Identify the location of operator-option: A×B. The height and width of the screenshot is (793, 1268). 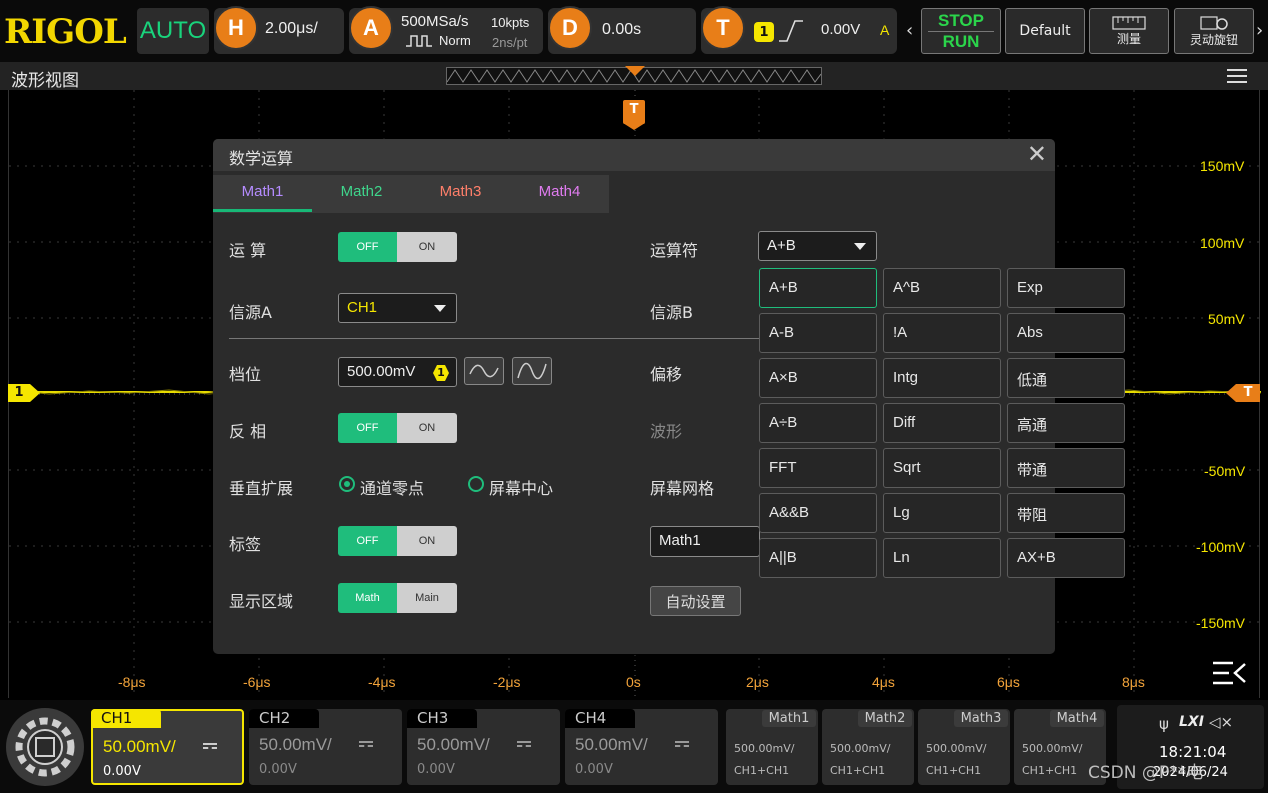
(818, 378).